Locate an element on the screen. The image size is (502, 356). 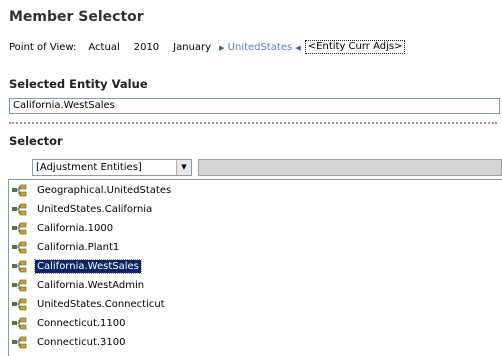
filter-field is located at coordinates (350, 167).